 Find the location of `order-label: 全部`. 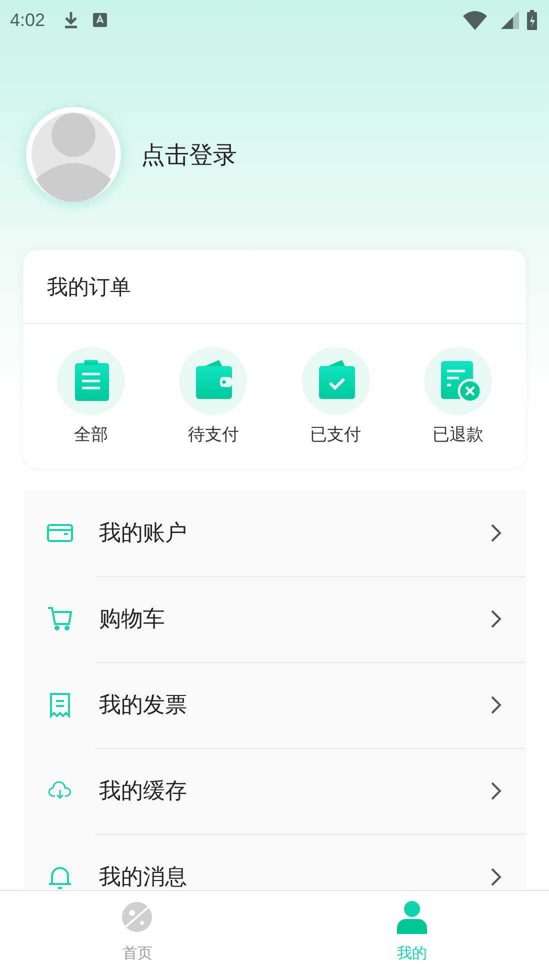

order-label: 全部 is located at coordinates (91, 434).